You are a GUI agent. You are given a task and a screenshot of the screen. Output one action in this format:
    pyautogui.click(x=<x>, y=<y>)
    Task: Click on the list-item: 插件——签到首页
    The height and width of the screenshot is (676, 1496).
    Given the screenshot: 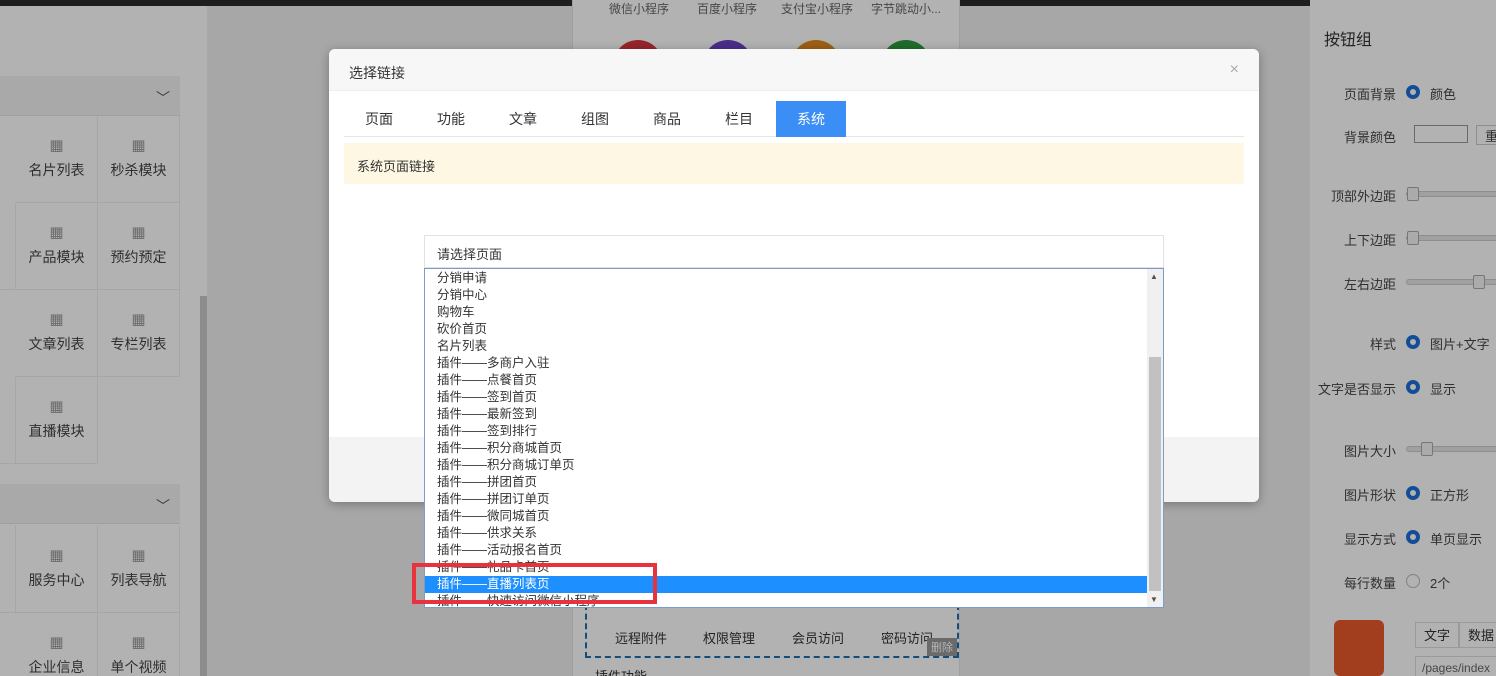 What is the action you would take?
    pyautogui.click(x=786, y=397)
    